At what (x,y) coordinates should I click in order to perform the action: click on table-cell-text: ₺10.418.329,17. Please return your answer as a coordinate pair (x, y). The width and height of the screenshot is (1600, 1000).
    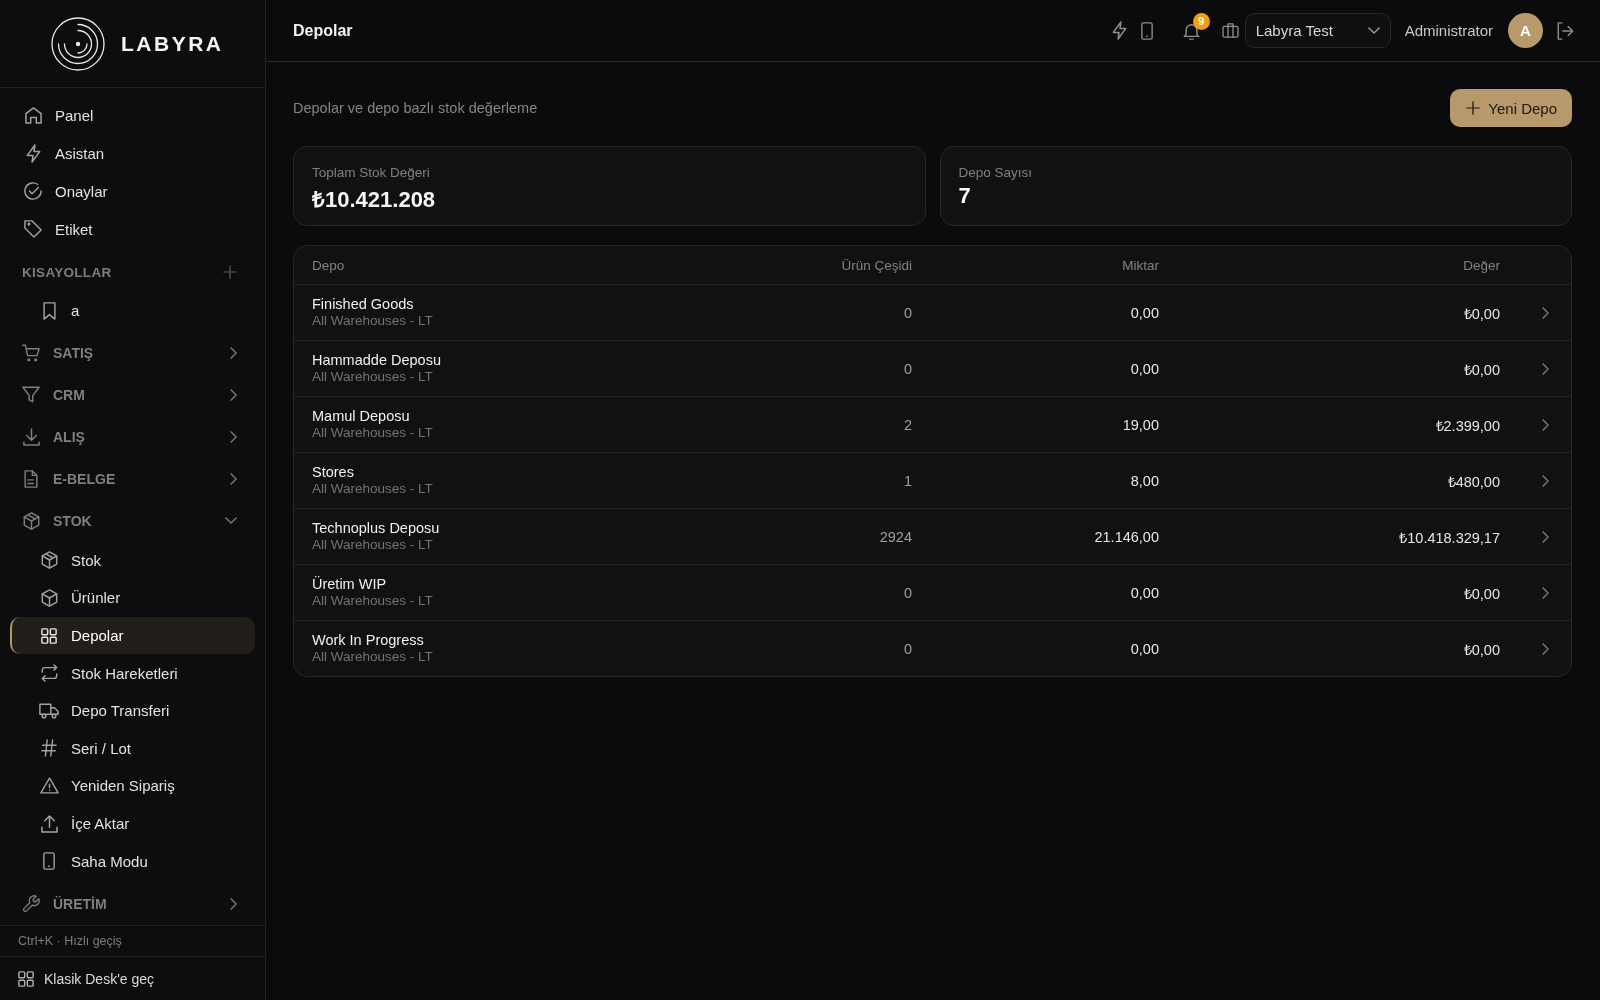
    Looking at the image, I should click on (1449, 537).